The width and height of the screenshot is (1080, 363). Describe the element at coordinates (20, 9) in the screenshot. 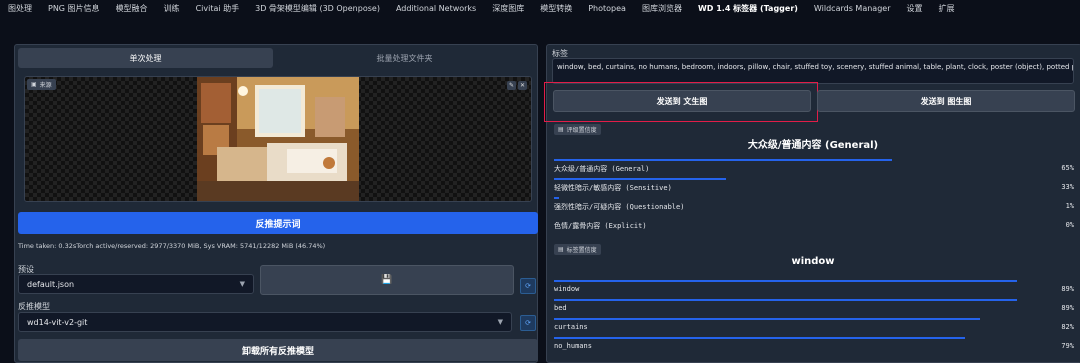

I see `tab-image-processing: 图处理` at that location.